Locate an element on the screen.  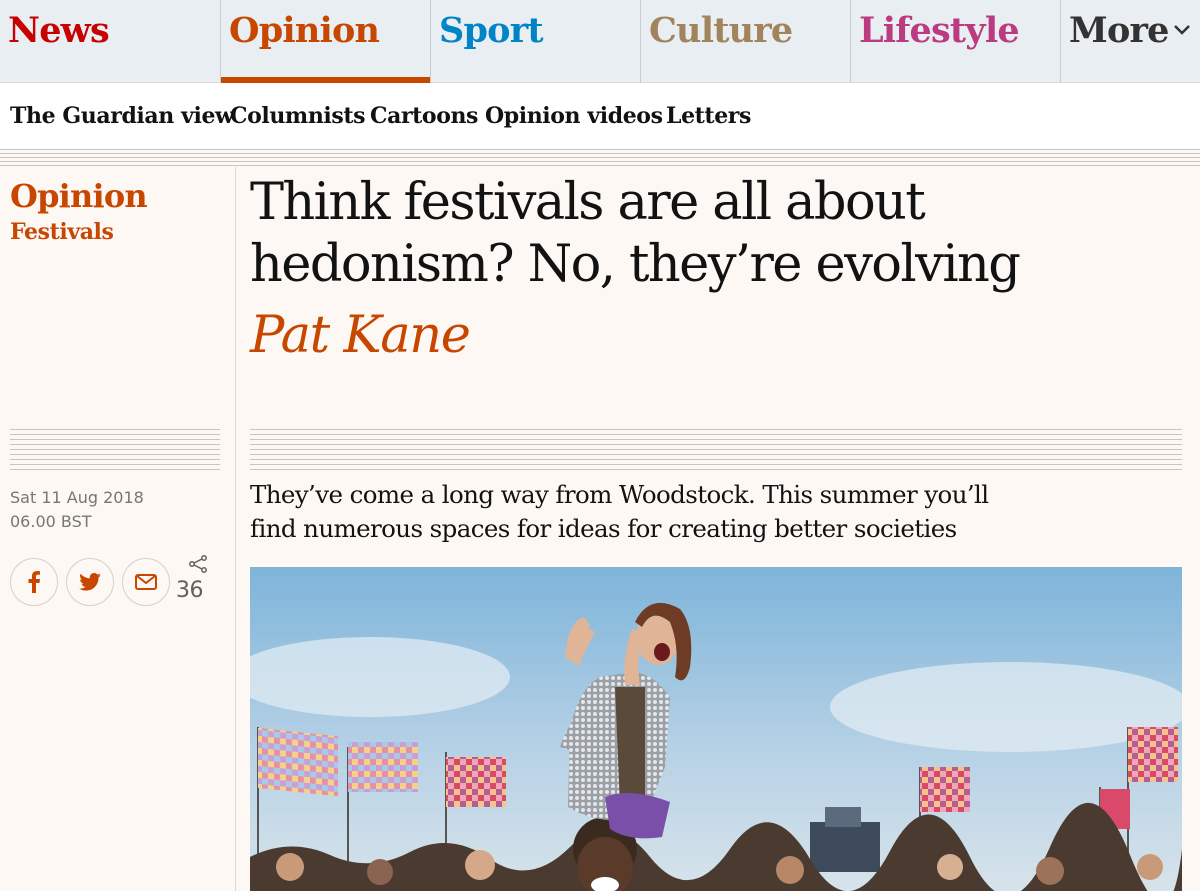
share-twitter-button is located at coordinates (90, 582).